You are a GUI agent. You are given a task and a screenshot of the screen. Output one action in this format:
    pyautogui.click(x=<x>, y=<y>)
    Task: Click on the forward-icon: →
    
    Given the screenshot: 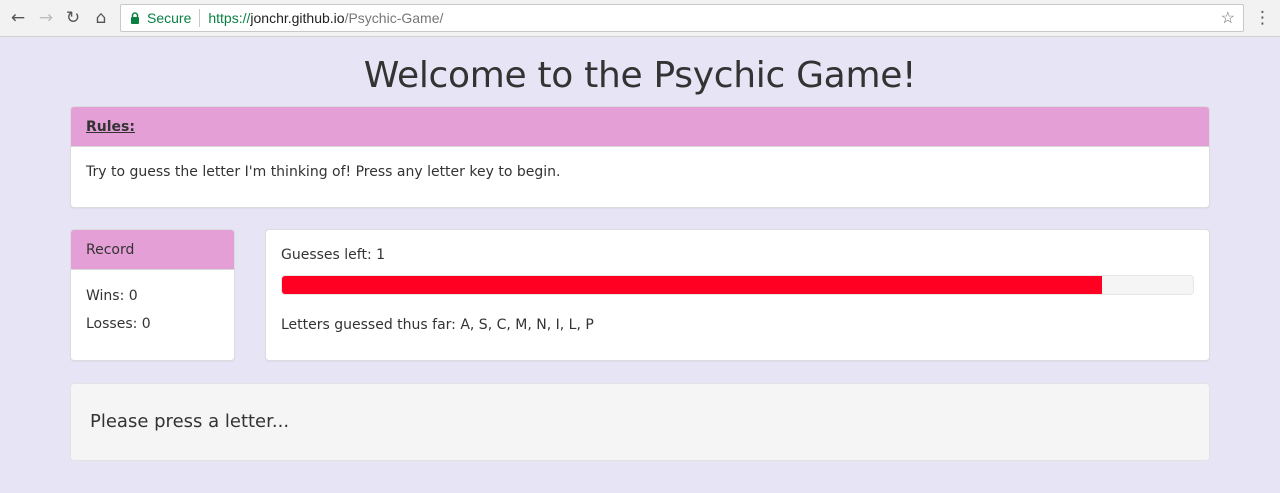 What is the action you would take?
    pyautogui.click(x=46, y=18)
    